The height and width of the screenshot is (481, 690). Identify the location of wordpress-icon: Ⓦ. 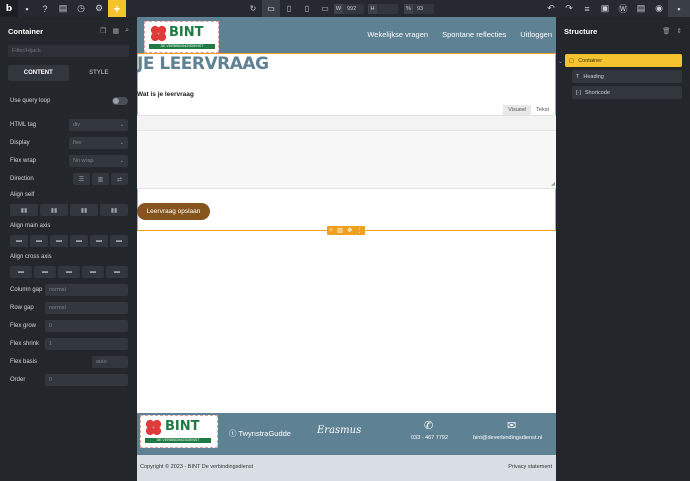
(623, 8).